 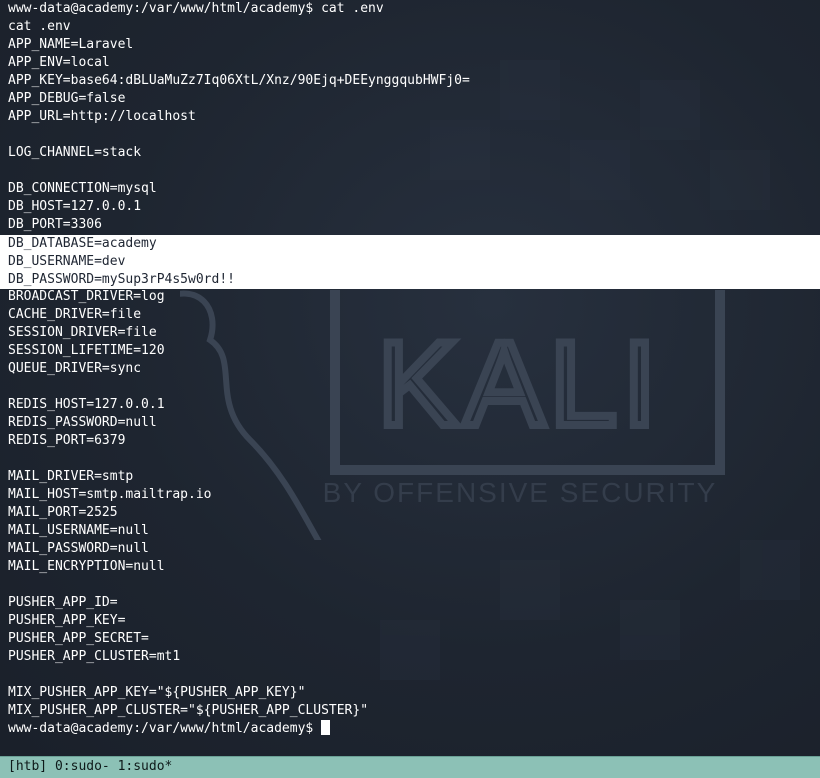 What do you see at coordinates (71, 476) in the screenshot?
I see `output-line: MAIL_DRIVER=smtp` at bounding box center [71, 476].